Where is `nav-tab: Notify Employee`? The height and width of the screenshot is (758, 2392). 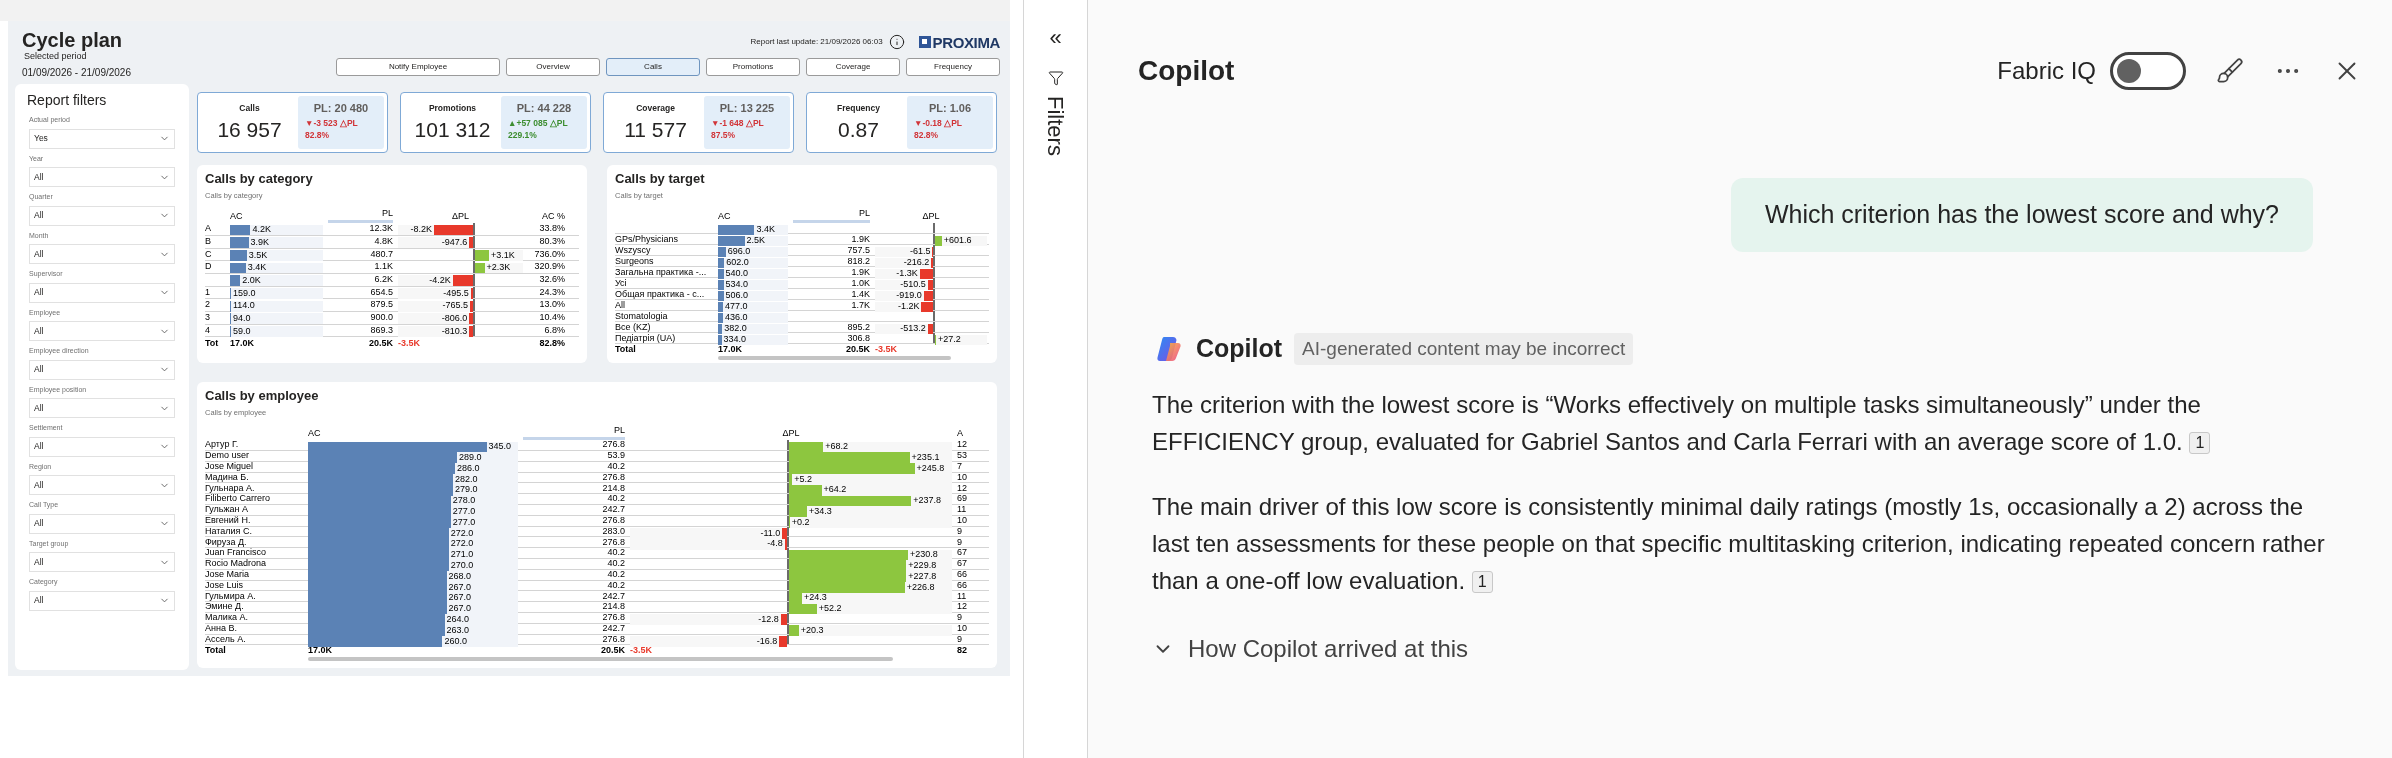
nav-tab: Notify Employee is located at coordinates (418, 67).